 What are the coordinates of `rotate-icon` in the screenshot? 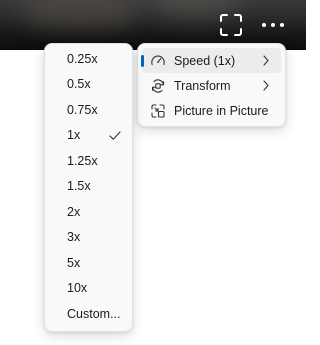 It's located at (158, 86).